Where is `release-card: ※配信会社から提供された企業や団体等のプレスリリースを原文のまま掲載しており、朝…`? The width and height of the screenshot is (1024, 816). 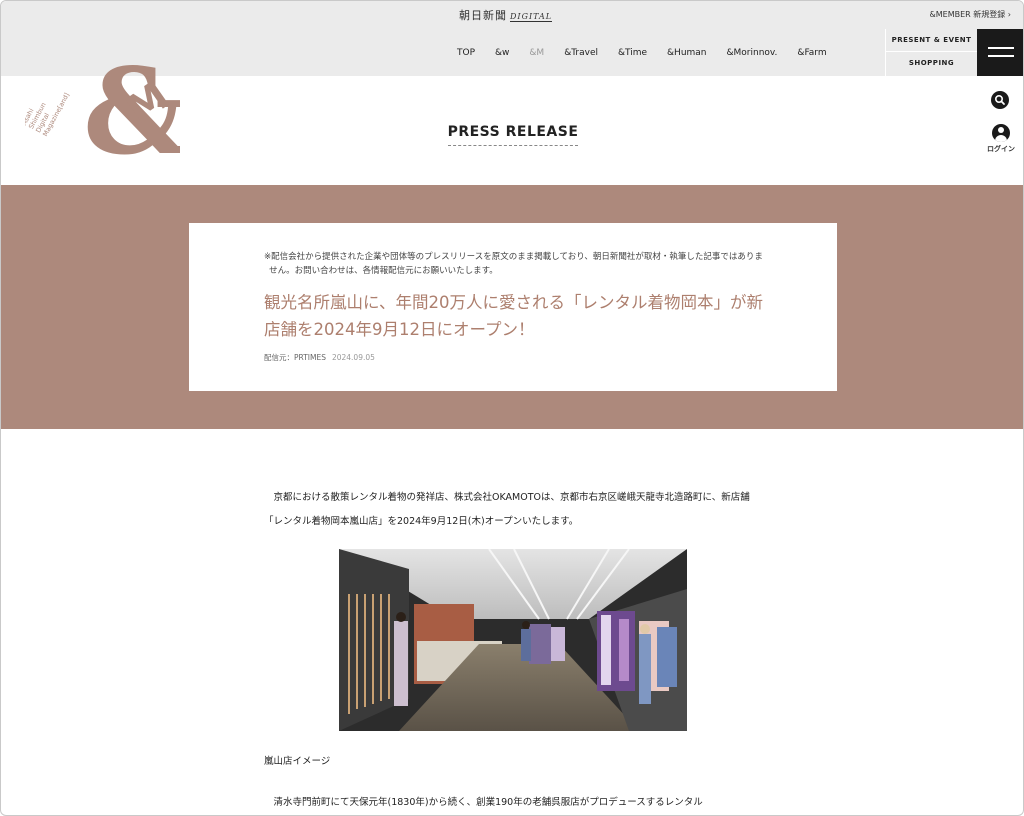
release-card: ※配信会社から提供された企業や団体等のプレスリリースを原文のまま掲載しており、朝… is located at coordinates (513, 307).